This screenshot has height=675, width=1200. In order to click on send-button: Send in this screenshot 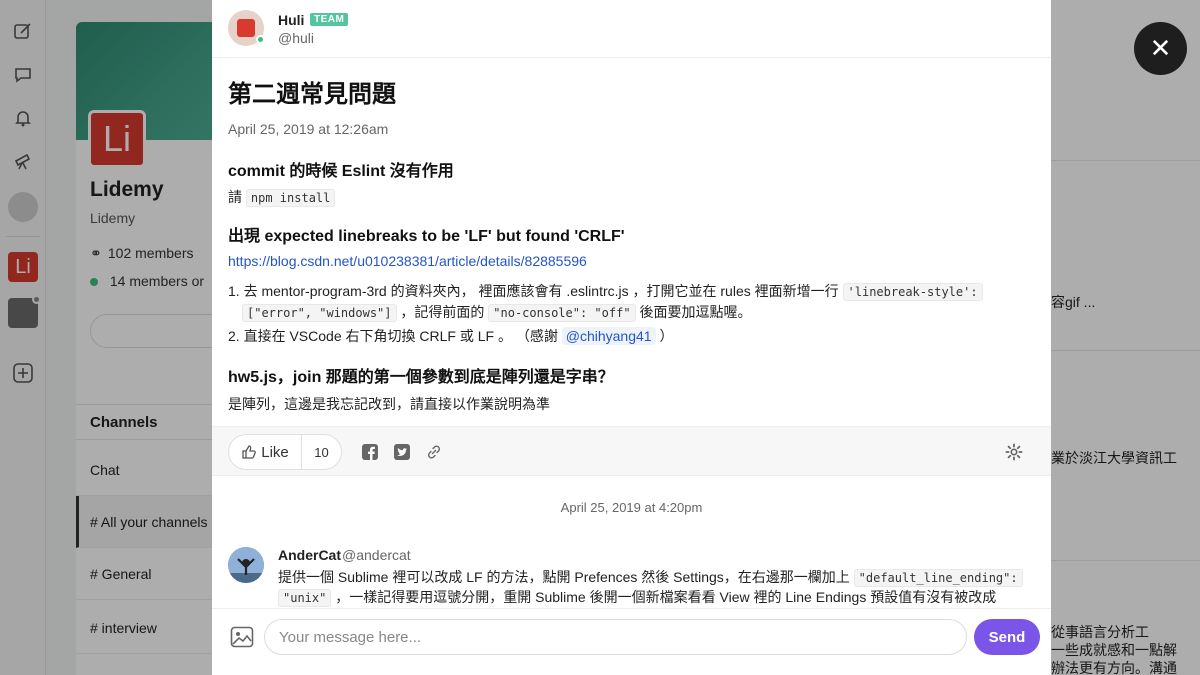, I will do `click(1007, 637)`.